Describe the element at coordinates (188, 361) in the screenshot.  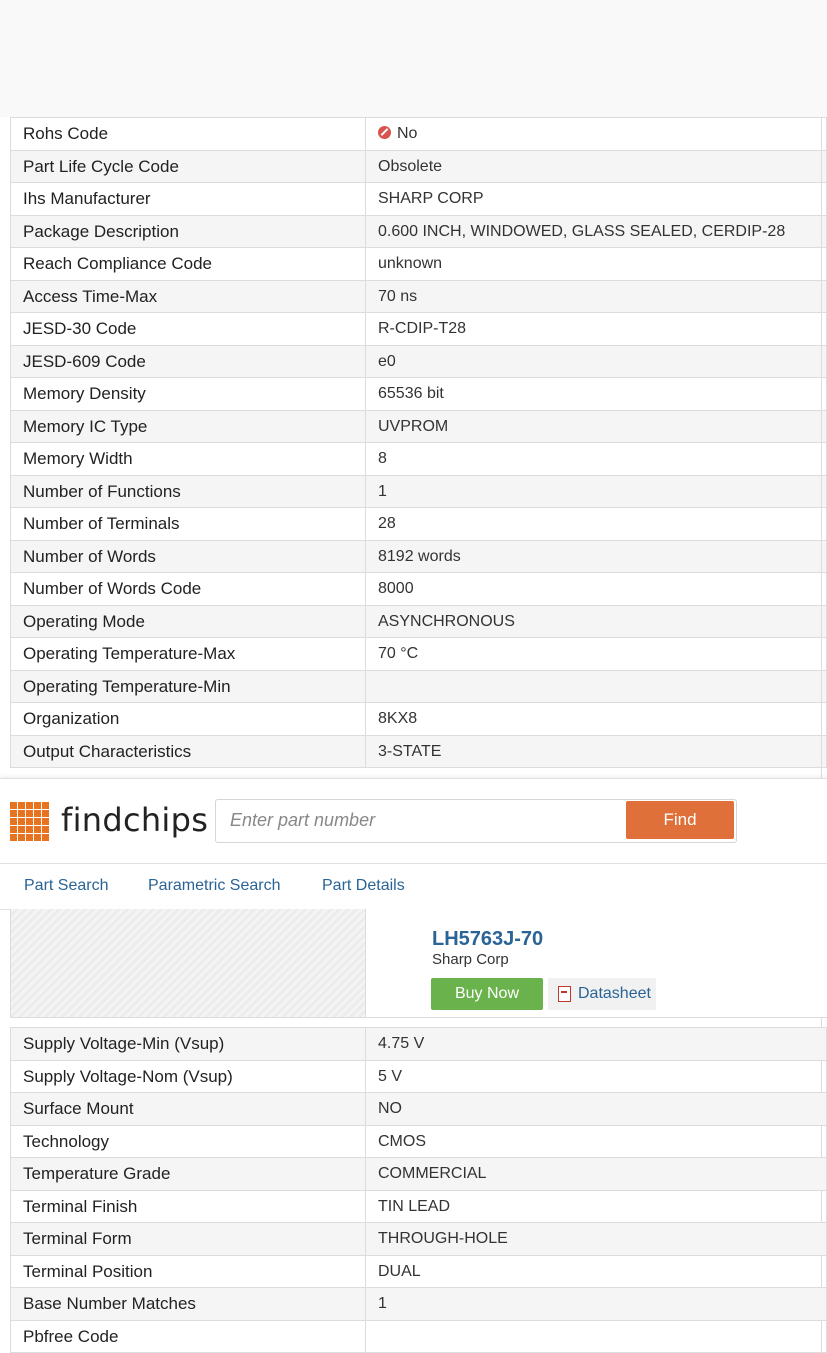
I see `spec-label: JESD-609 Code` at that location.